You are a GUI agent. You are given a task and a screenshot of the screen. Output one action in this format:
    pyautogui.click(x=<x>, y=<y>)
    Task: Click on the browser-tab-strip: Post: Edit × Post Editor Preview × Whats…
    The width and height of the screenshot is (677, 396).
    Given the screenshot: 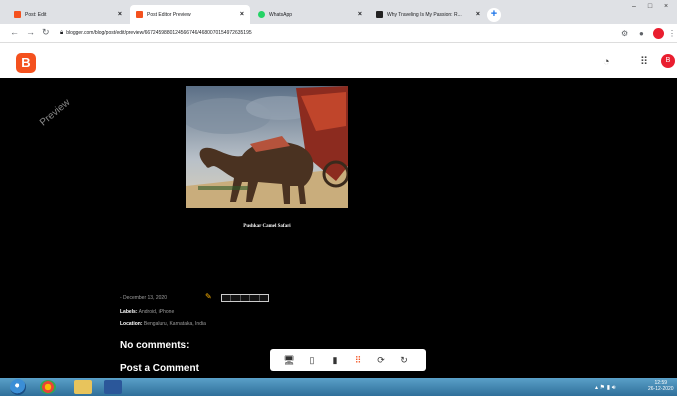 What is the action you would take?
    pyautogui.click(x=338, y=12)
    